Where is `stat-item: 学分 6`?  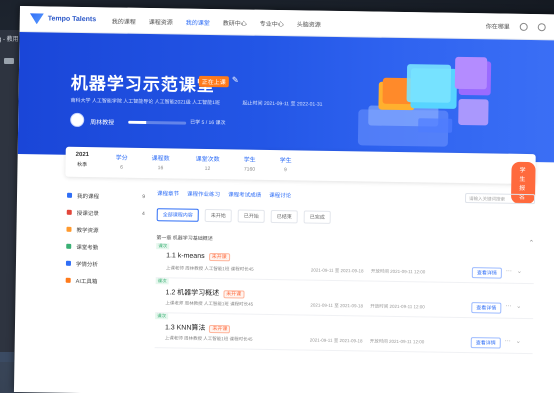 stat-item: 学分 6 is located at coordinates (121, 162).